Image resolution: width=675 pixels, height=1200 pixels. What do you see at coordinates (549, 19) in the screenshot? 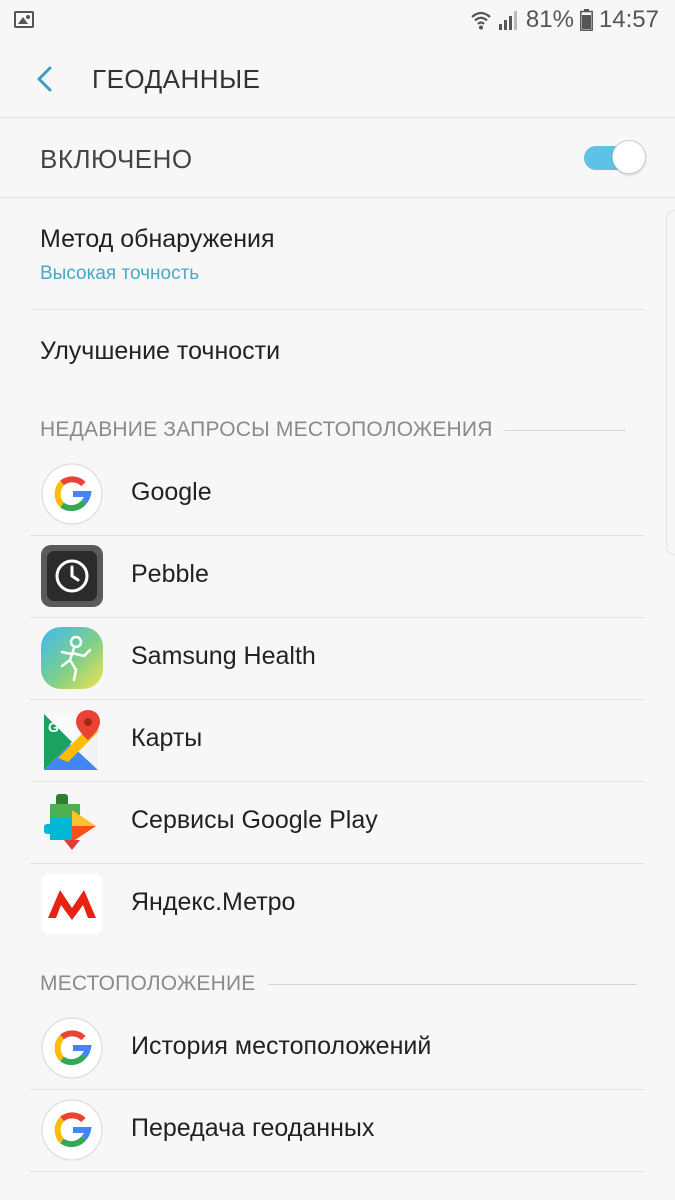
I see `battery-percent: 81%` at bounding box center [549, 19].